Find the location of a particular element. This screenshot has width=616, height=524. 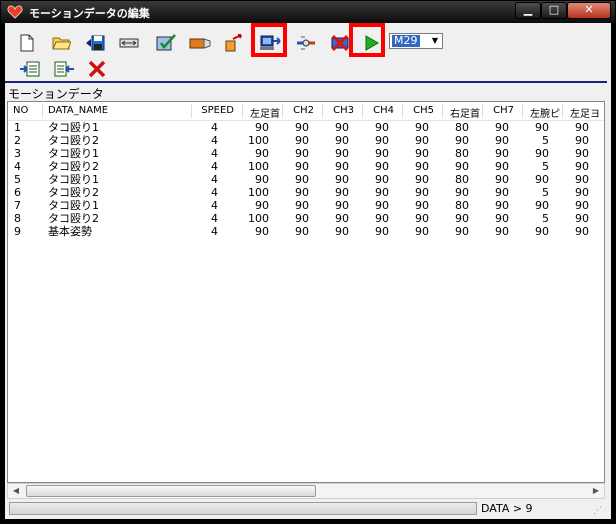

motion-select: M29 ▼ is located at coordinates (416, 41).